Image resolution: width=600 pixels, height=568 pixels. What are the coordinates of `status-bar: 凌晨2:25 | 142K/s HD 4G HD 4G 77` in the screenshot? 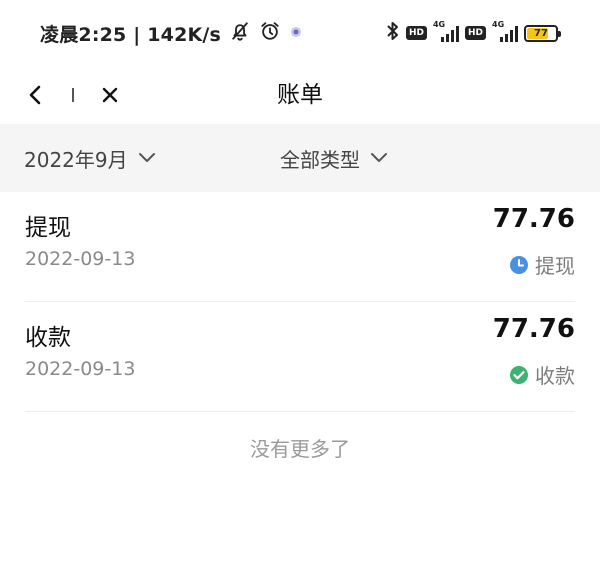 It's located at (300, 33).